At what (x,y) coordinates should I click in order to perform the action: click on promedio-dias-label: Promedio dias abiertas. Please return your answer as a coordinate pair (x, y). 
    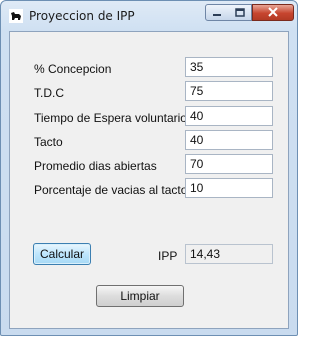
    Looking at the image, I should click on (95, 166).